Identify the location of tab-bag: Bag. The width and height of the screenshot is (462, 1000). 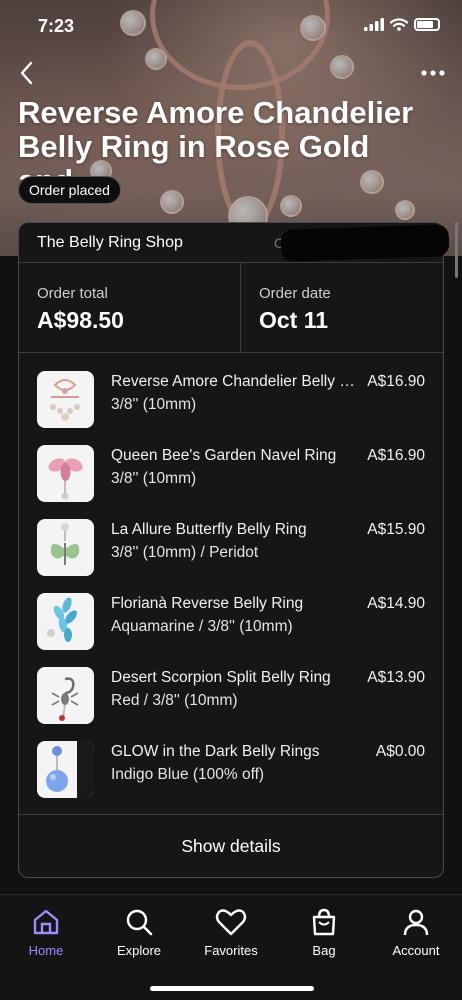
(324, 935).